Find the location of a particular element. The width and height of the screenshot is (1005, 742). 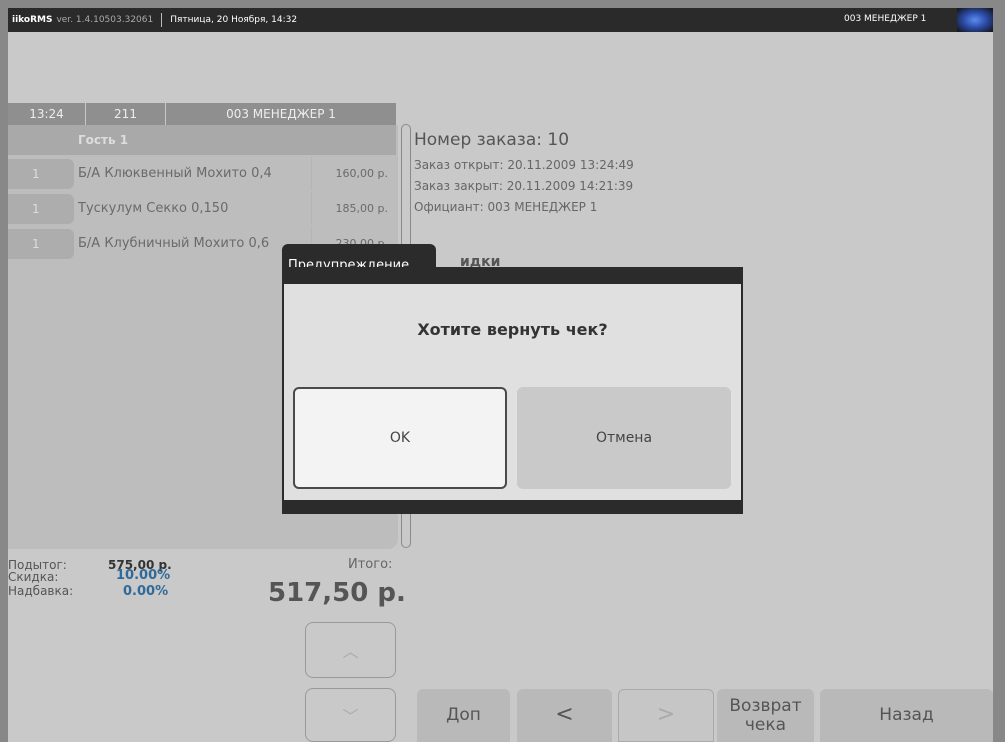

current-datetime: Пятница, 20 Ноября, 14:32 is located at coordinates (234, 20).